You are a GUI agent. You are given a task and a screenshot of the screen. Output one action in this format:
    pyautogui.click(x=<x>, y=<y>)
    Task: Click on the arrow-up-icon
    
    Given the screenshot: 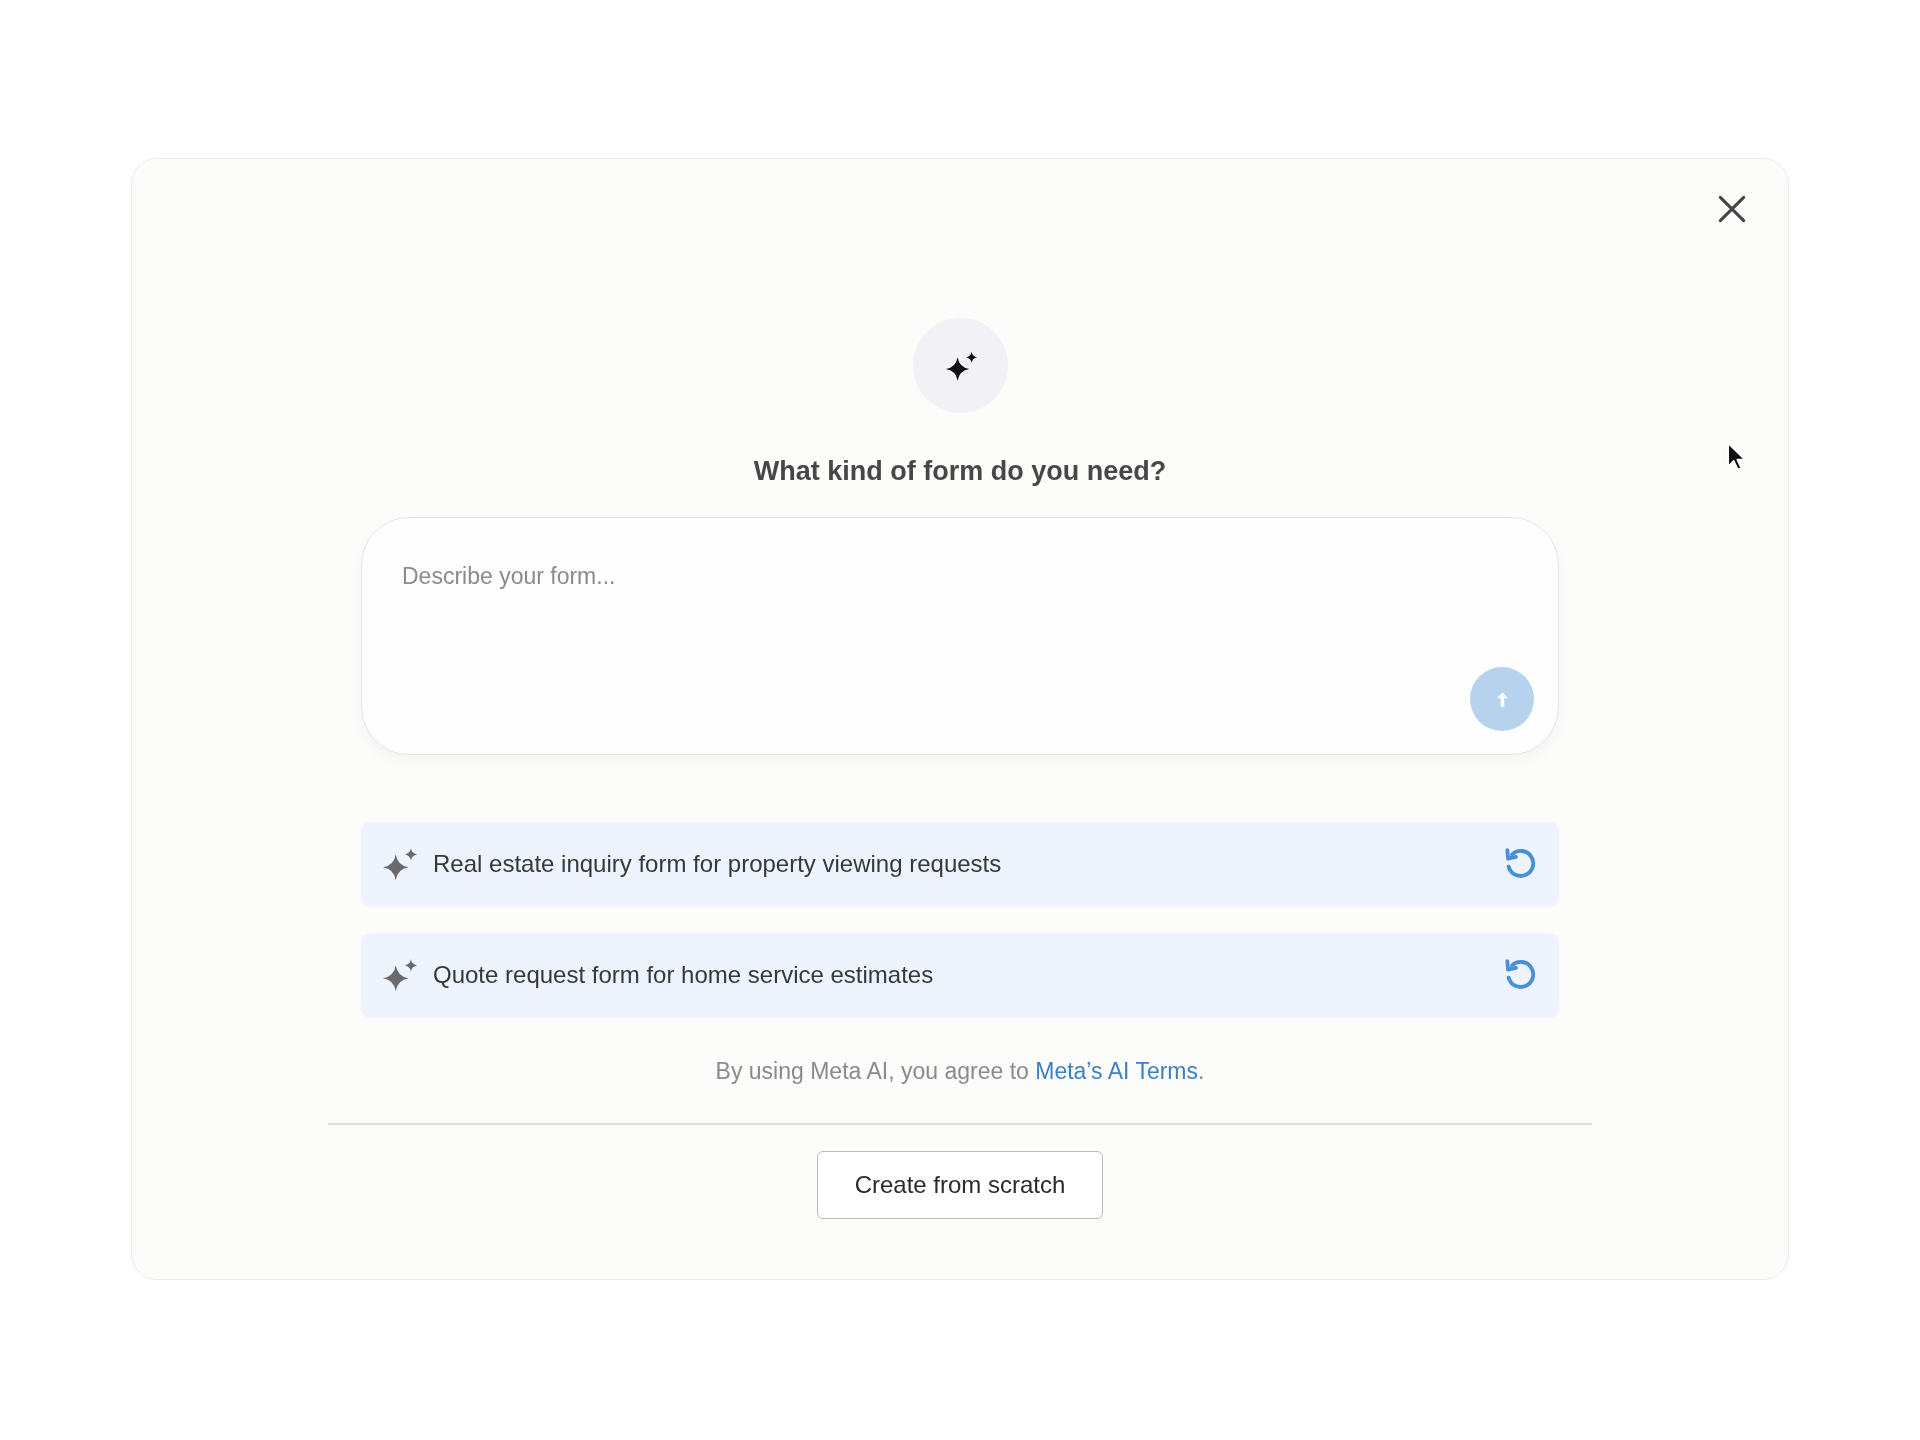 What is the action you would take?
    pyautogui.click(x=1502, y=699)
    